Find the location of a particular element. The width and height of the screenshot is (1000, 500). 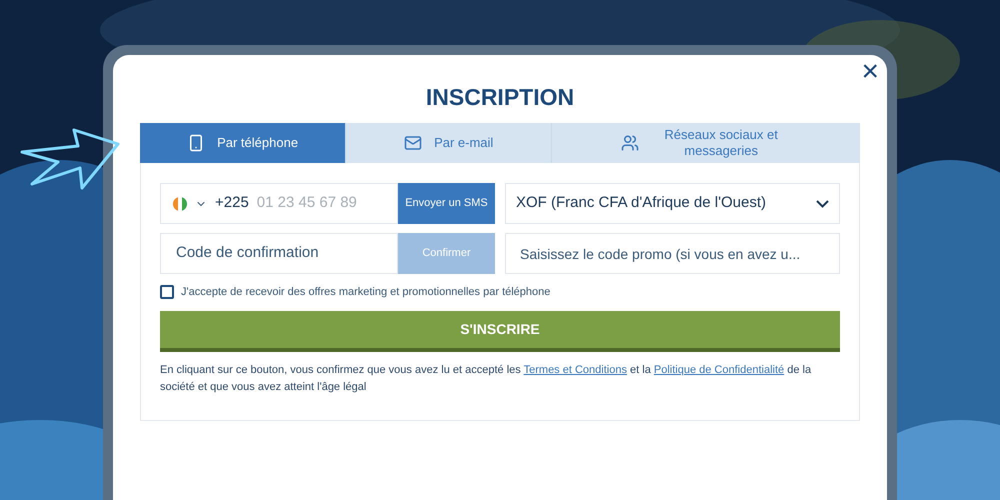

phone-prefix: +225 is located at coordinates (232, 203).